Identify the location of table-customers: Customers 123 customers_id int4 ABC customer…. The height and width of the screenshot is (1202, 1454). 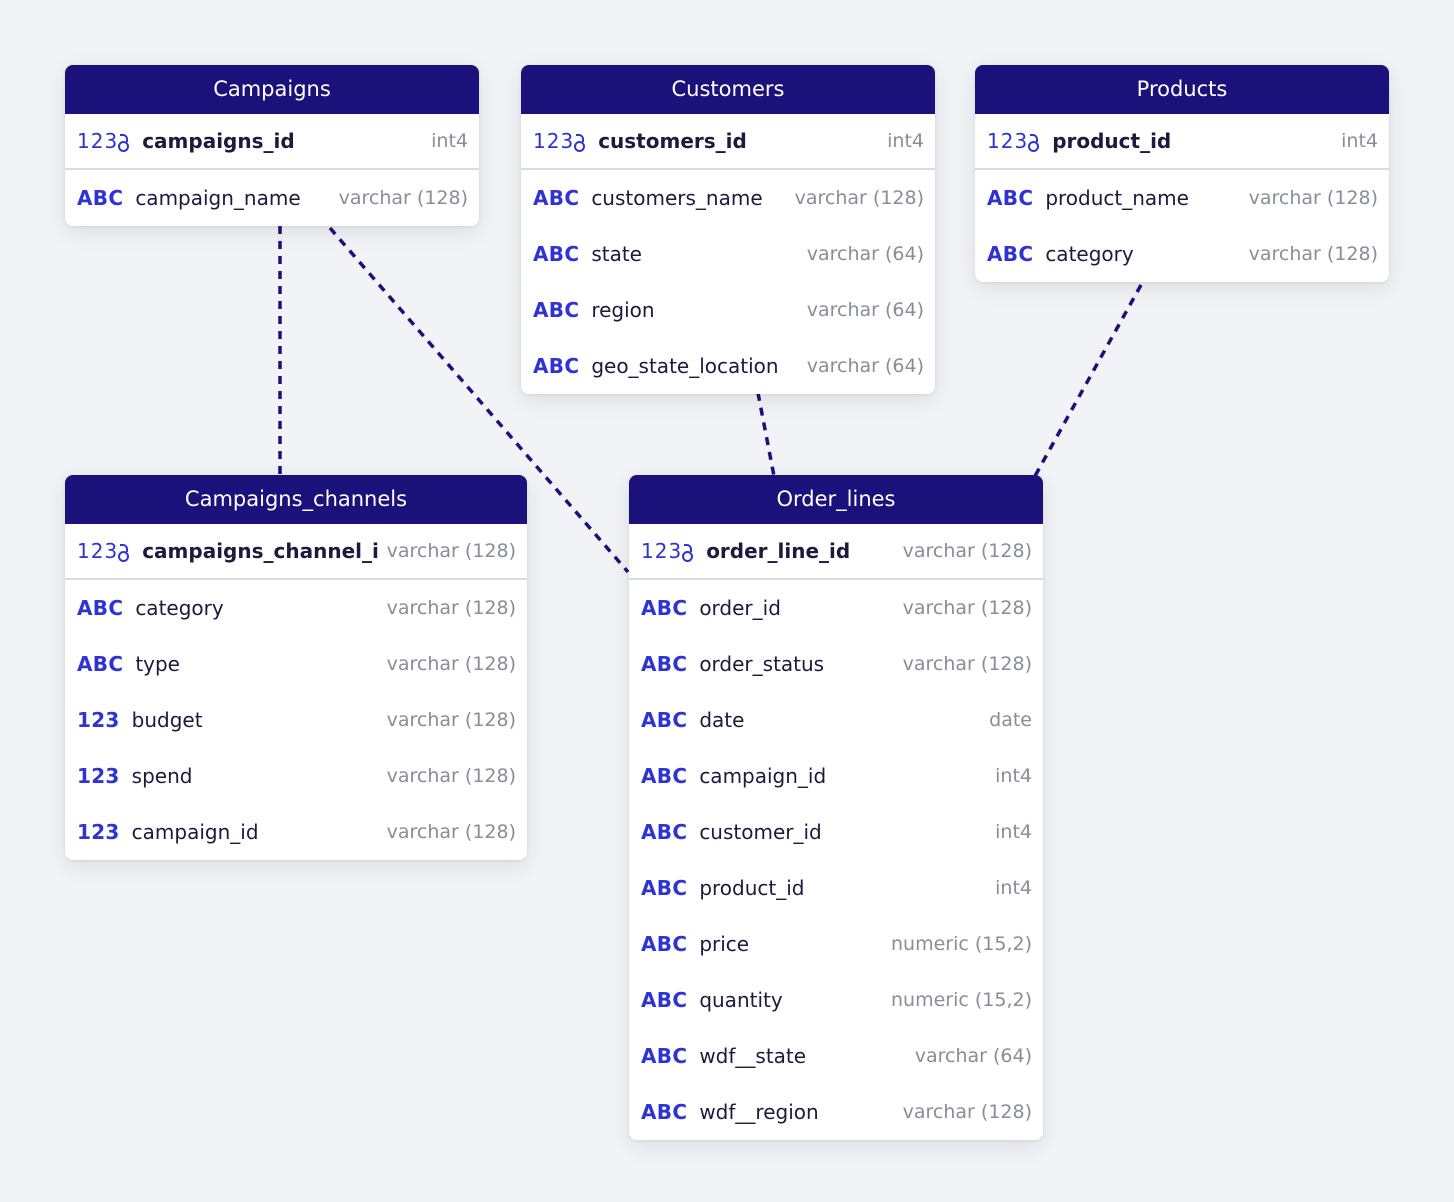
(728, 229).